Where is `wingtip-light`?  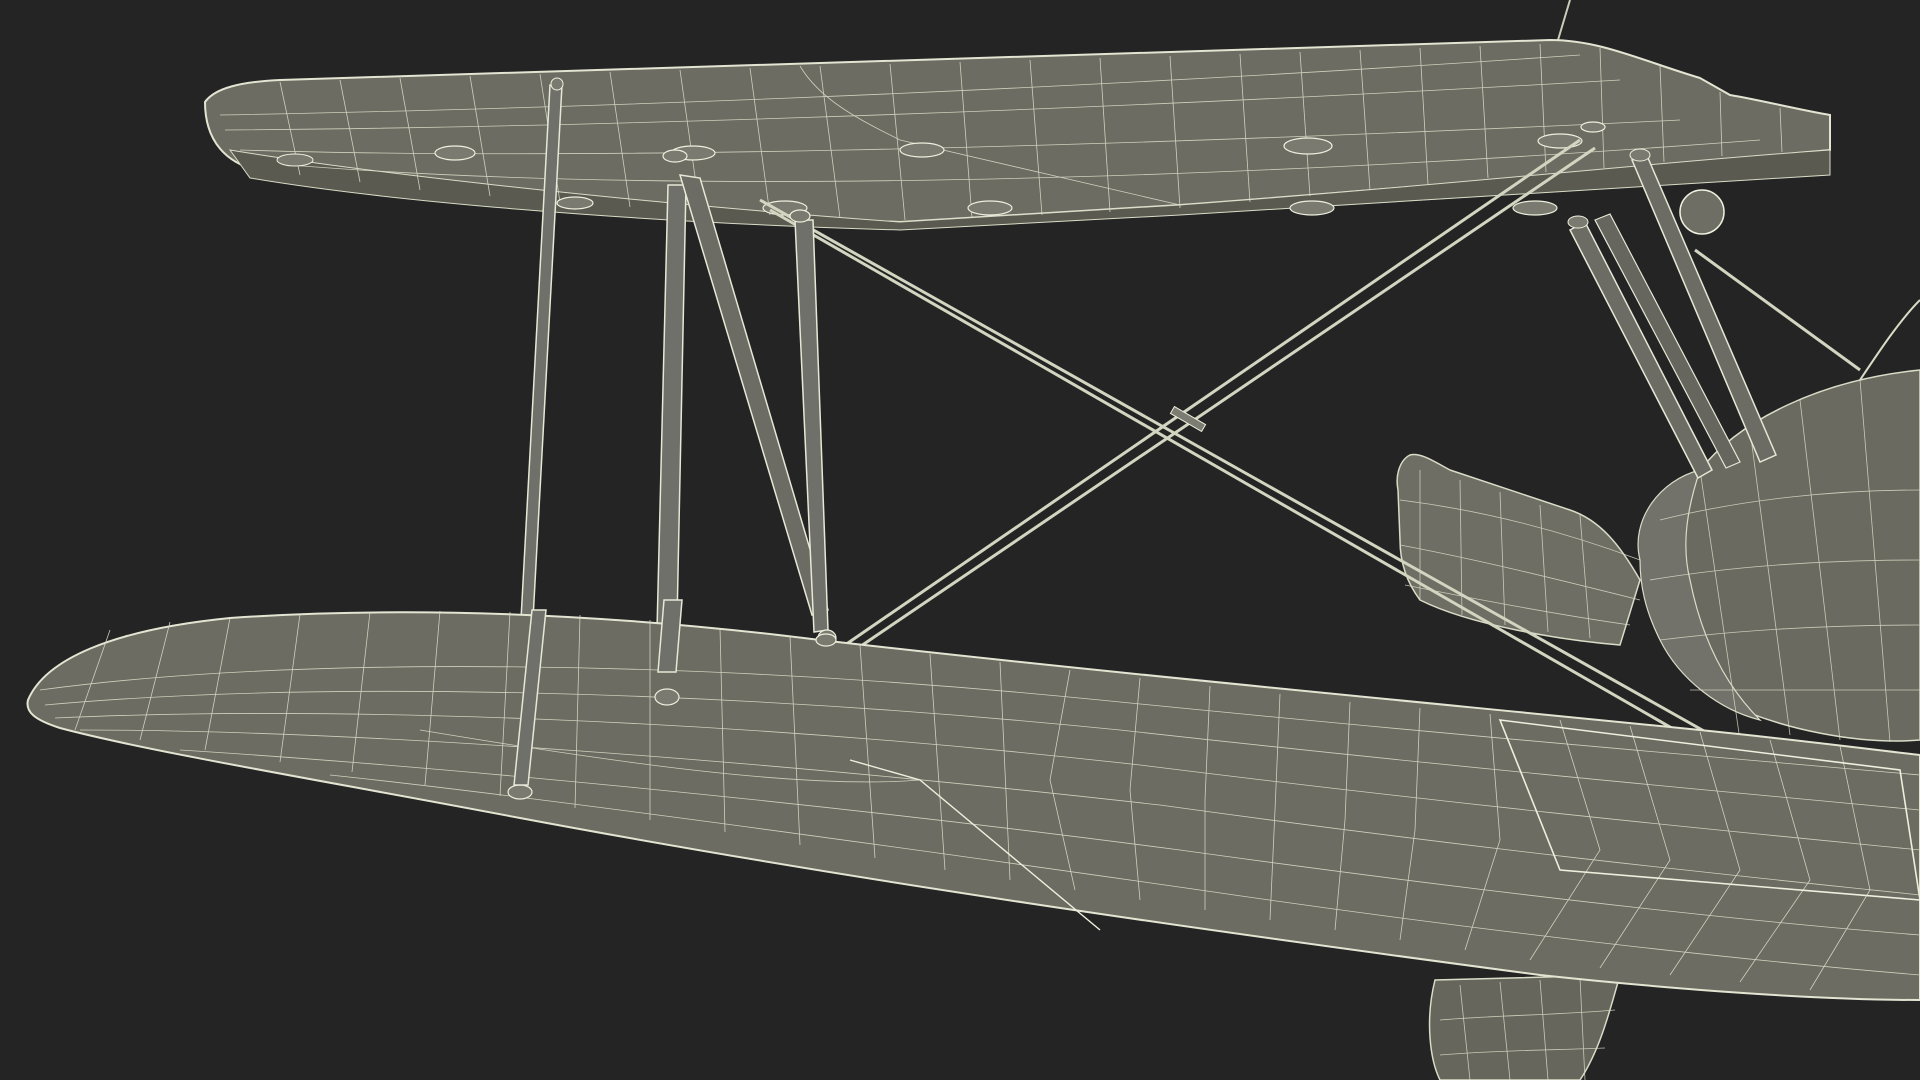
wingtip-light is located at coordinates (295, 160).